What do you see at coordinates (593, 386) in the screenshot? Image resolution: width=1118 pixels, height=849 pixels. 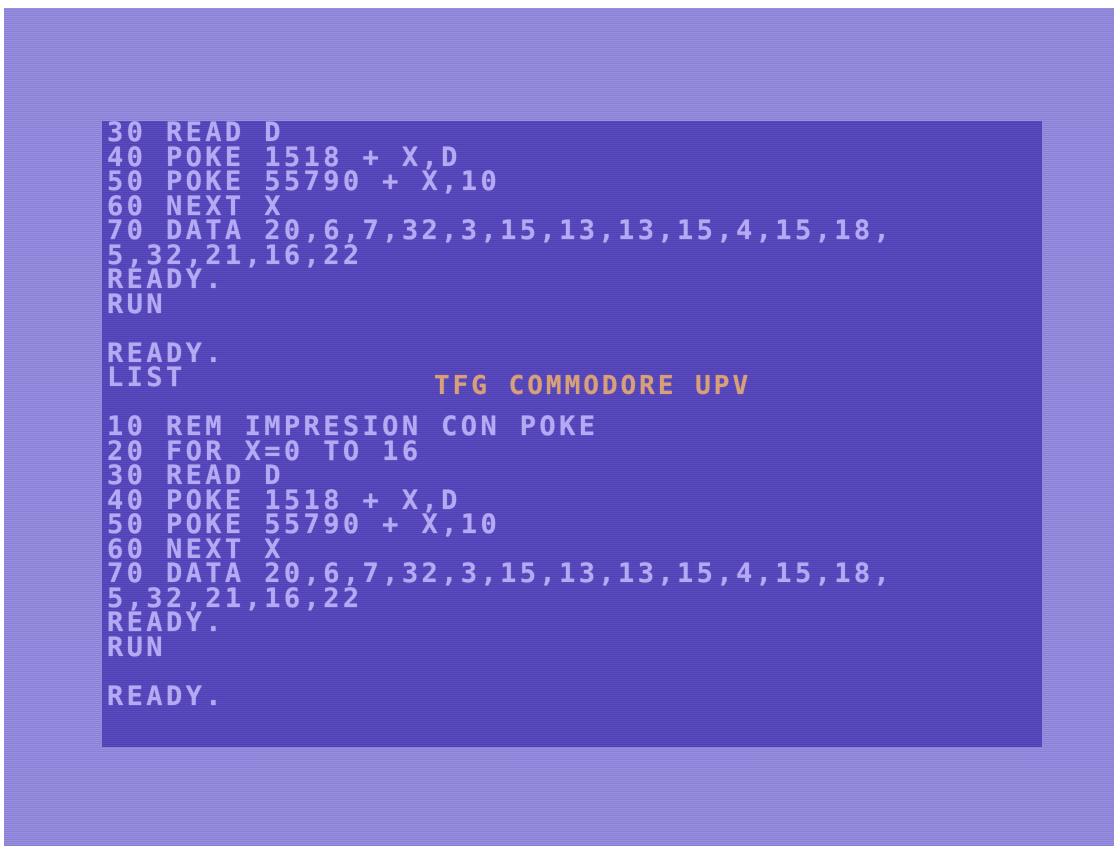 I see `poked-title-text: TFG COMMODORE UPV` at bounding box center [593, 386].